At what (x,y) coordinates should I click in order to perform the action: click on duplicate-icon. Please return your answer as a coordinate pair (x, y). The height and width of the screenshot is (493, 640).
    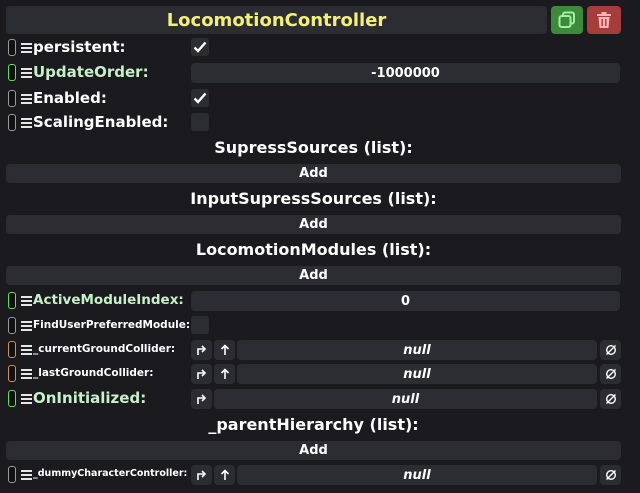
    Looking at the image, I should click on (566, 19).